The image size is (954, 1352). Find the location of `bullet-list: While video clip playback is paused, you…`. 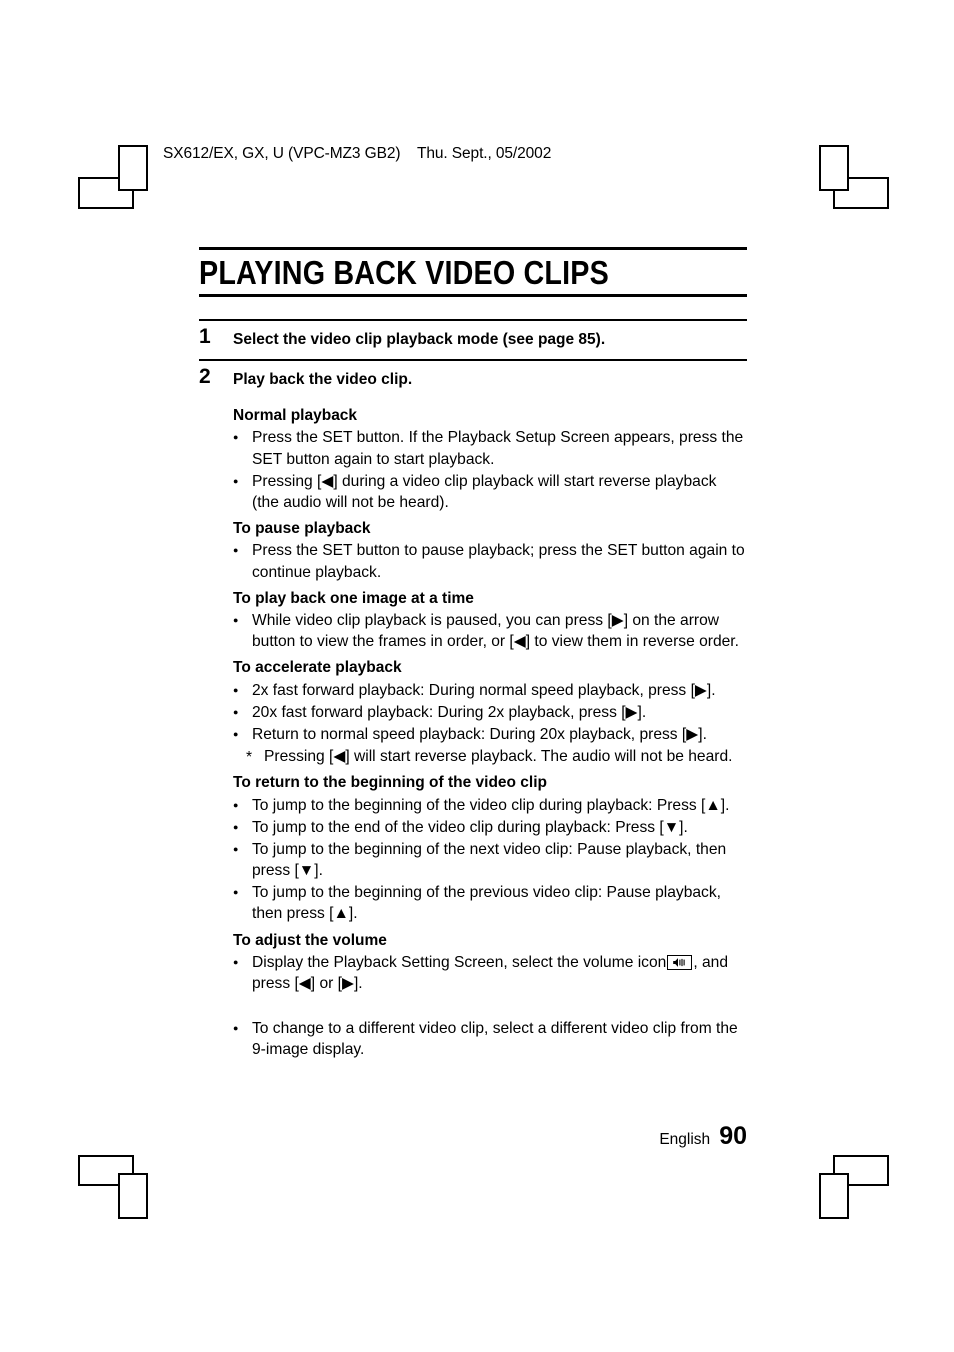

bullet-list: While video clip playback is paused, you… is located at coordinates (490, 631).